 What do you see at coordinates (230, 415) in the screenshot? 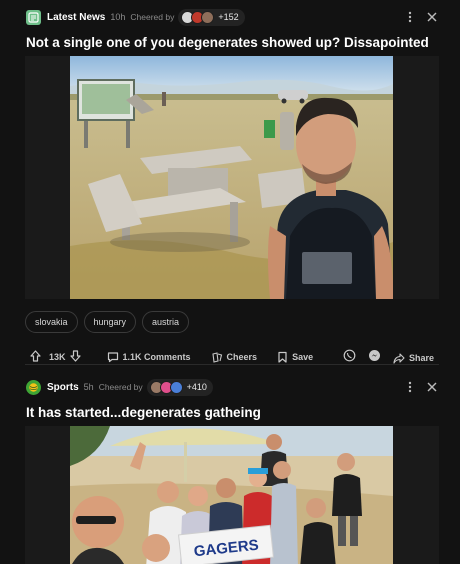
I see `post-title: It has started...degenerates gatheing` at bounding box center [230, 415].